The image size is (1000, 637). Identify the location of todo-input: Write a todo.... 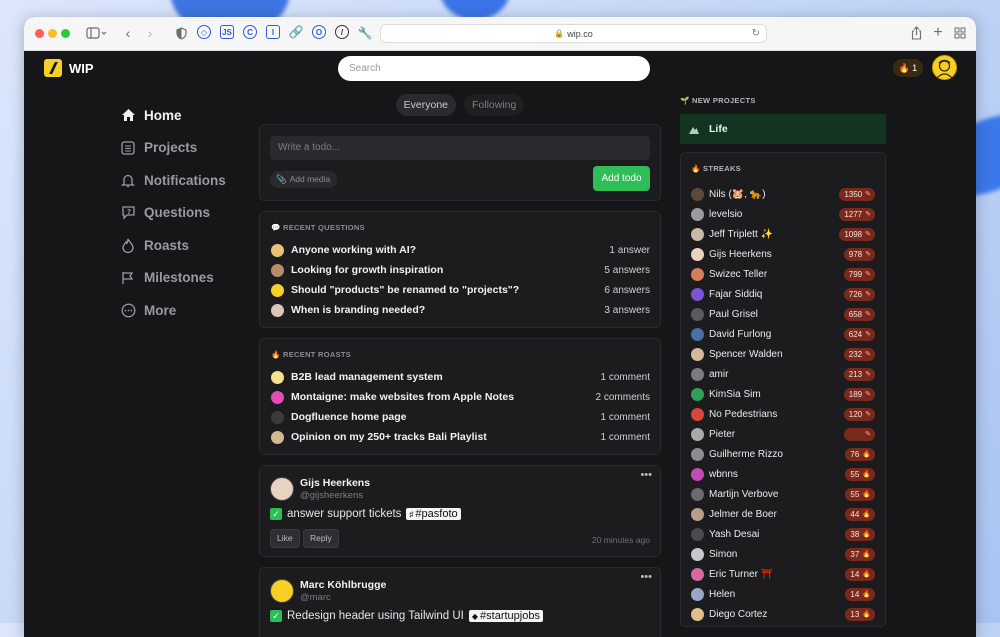
(460, 148).